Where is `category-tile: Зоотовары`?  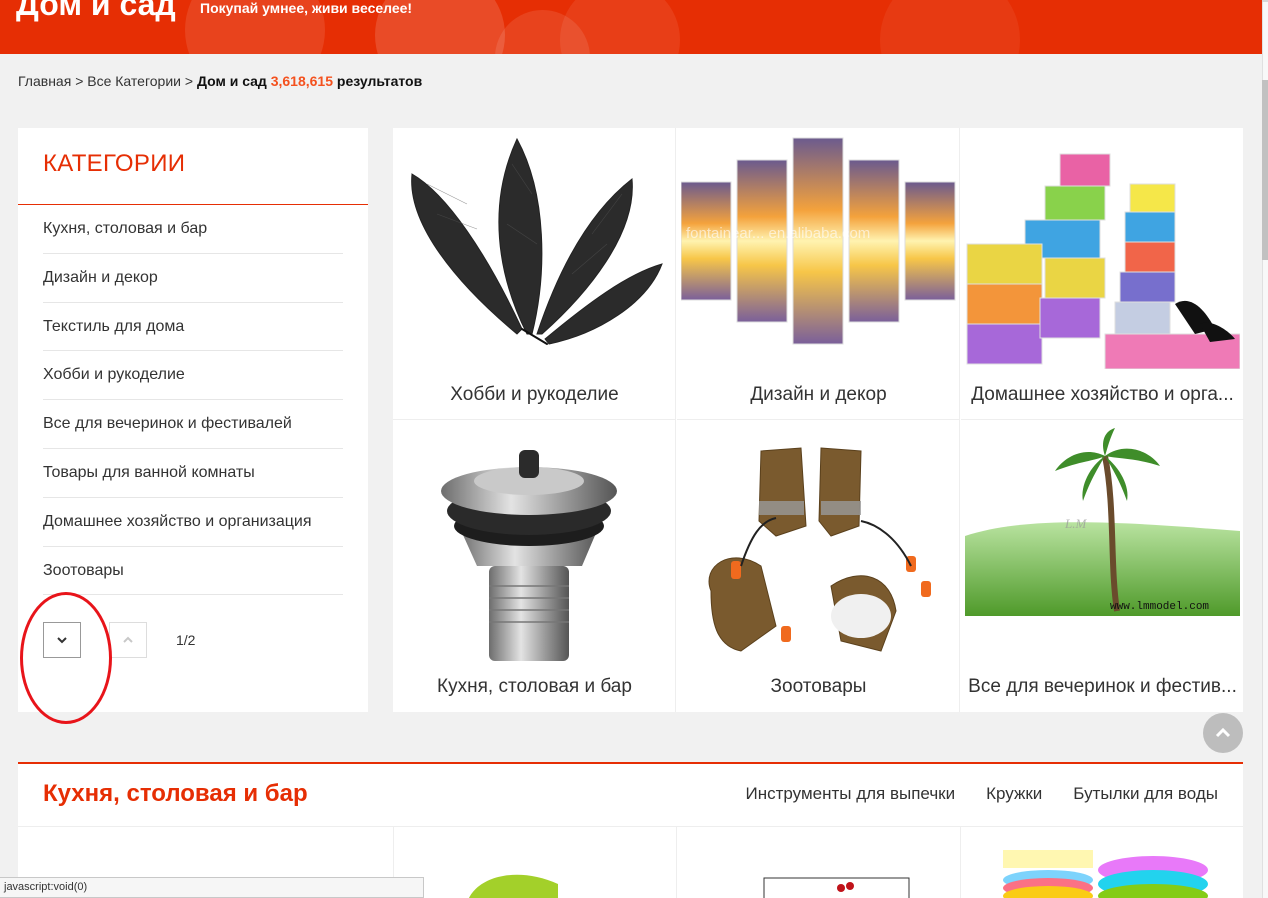 category-tile: Зоотовары is located at coordinates (818, 566).